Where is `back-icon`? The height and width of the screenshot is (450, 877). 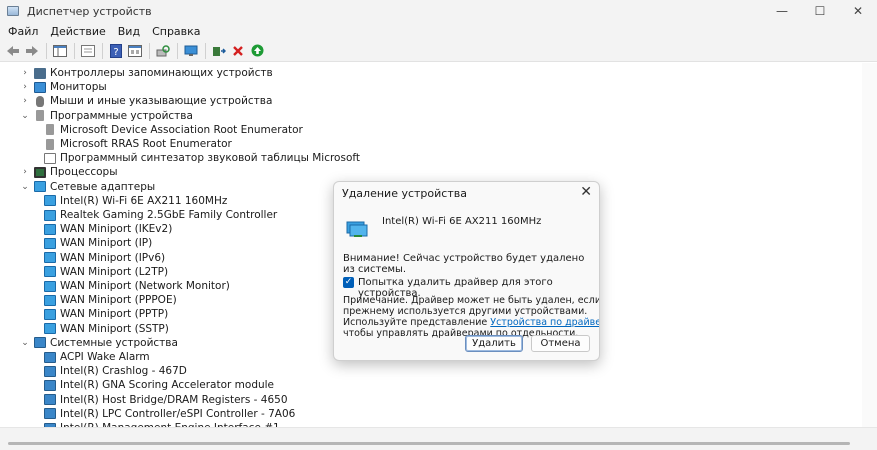 back-icon is located at coordinates (13, 51).